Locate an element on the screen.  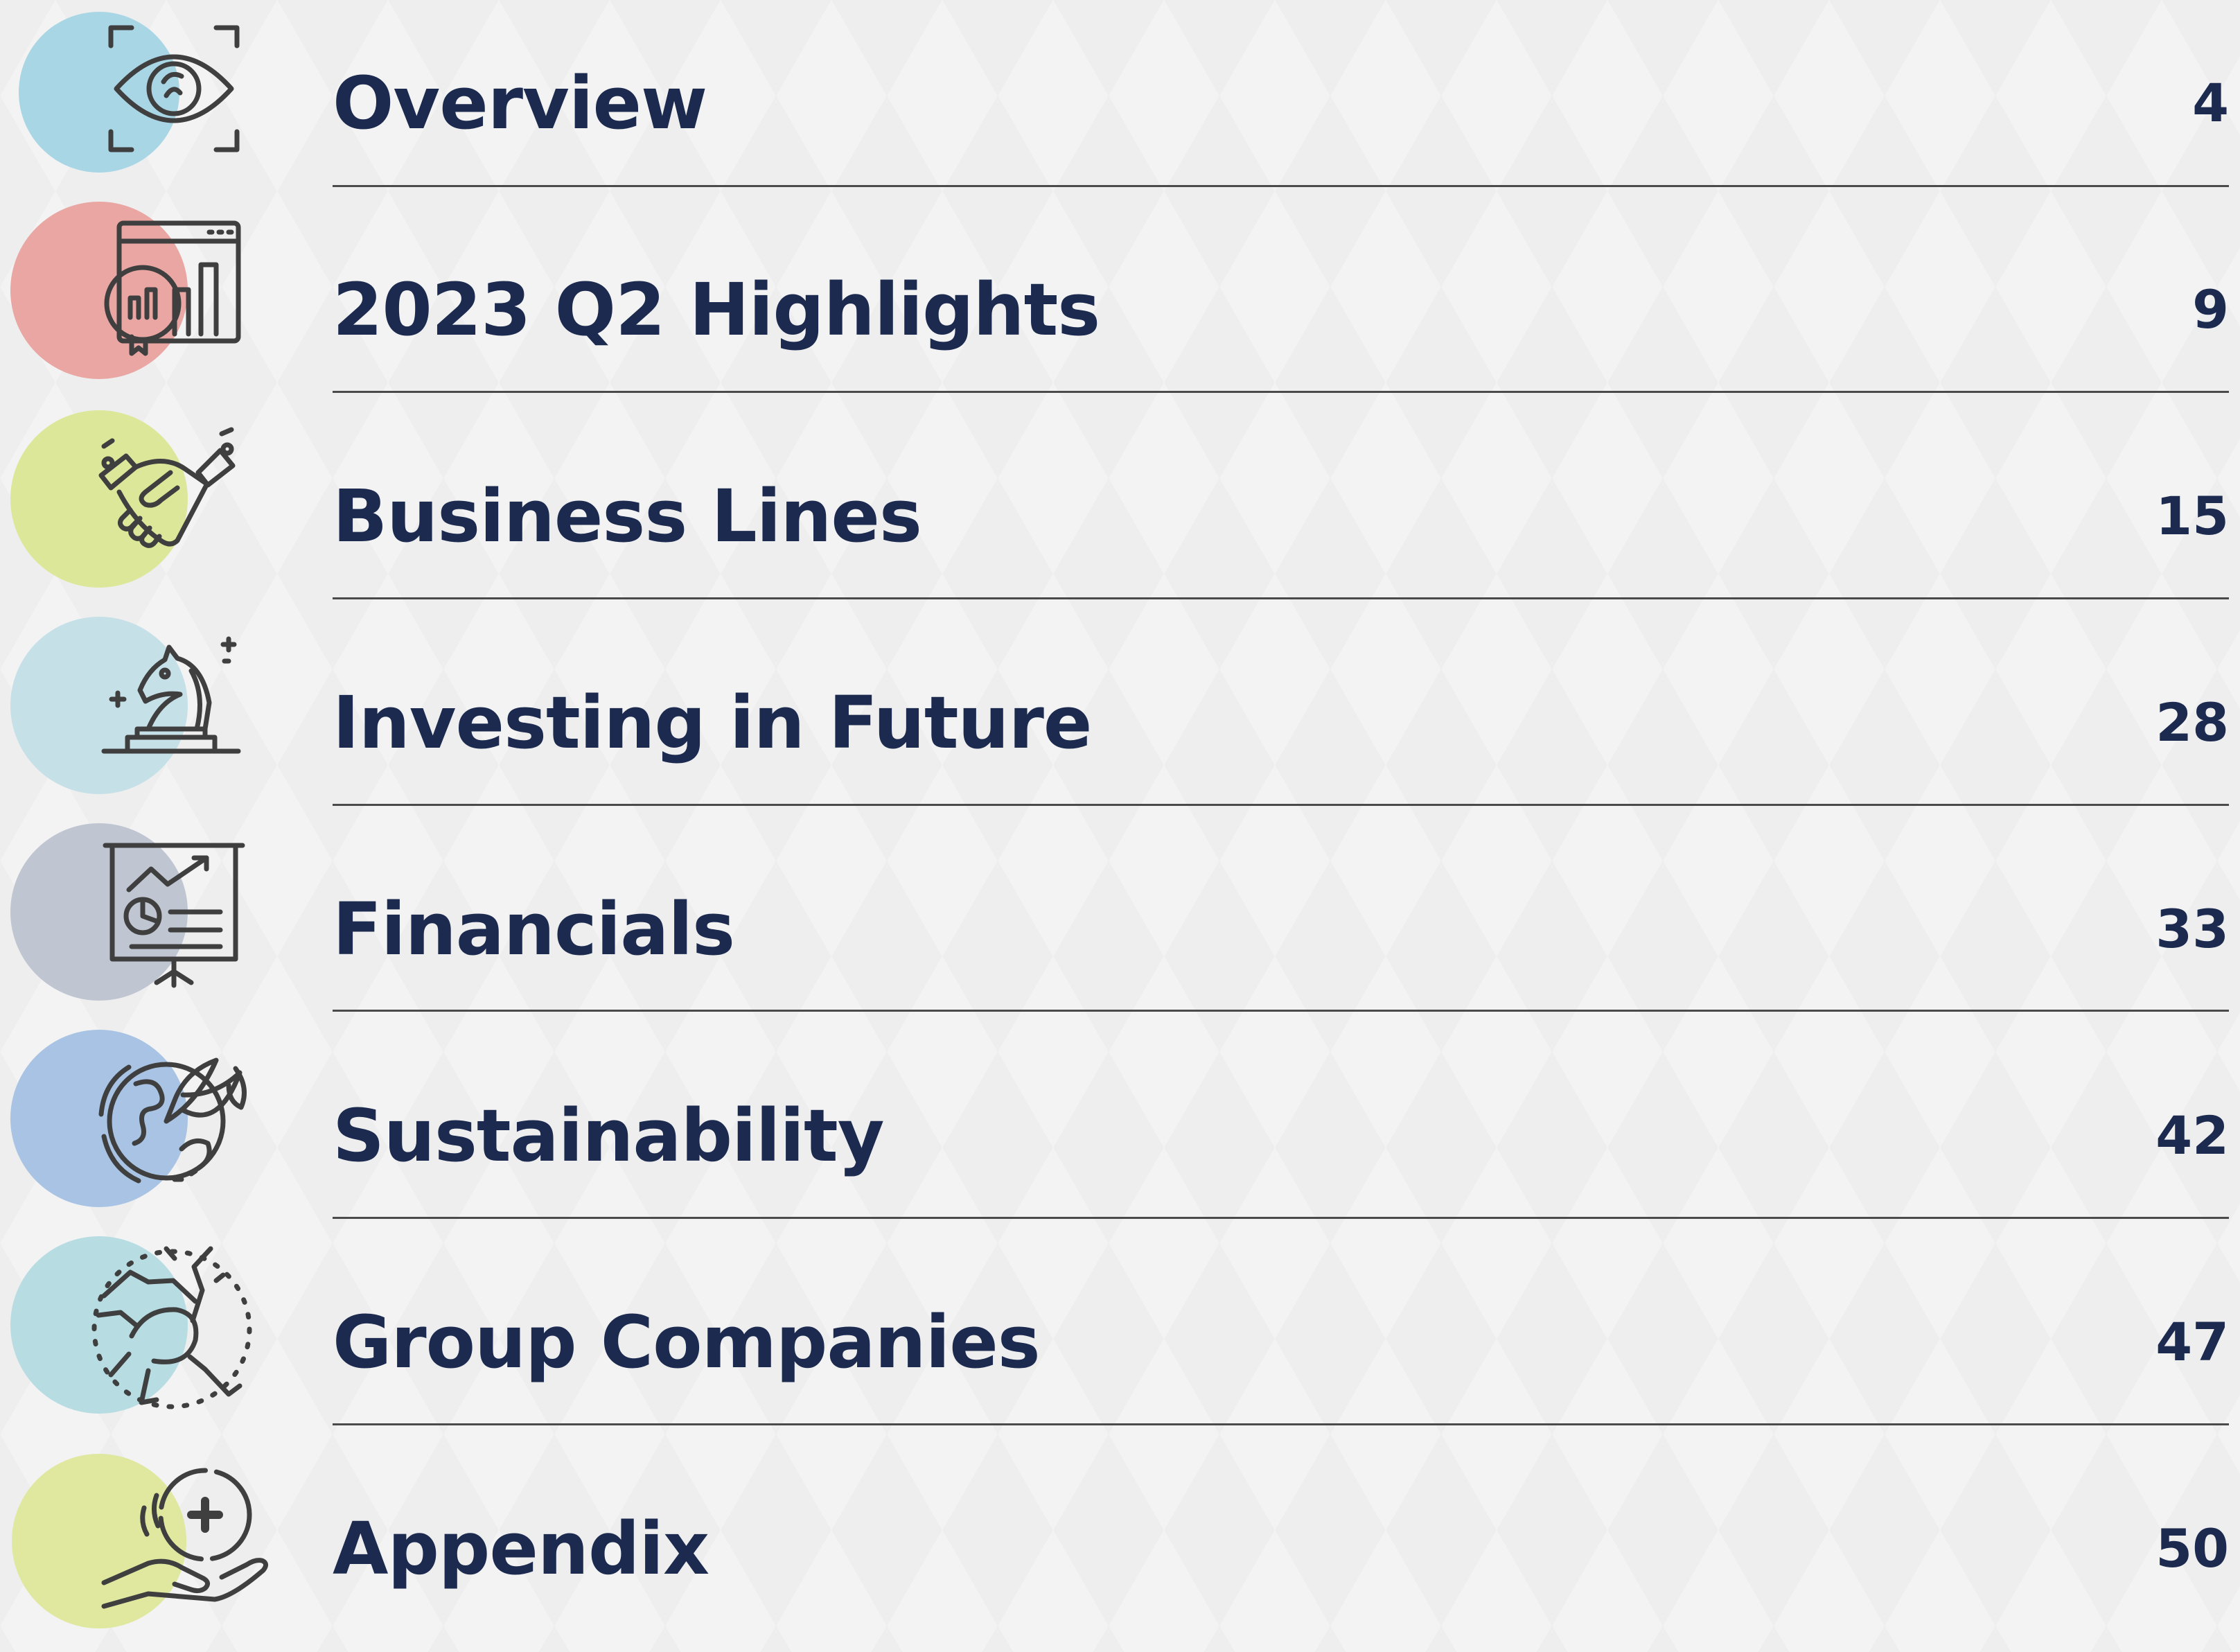
toc-item-business-lines: Business Lines 15 is located at coordinates (1120, 515).